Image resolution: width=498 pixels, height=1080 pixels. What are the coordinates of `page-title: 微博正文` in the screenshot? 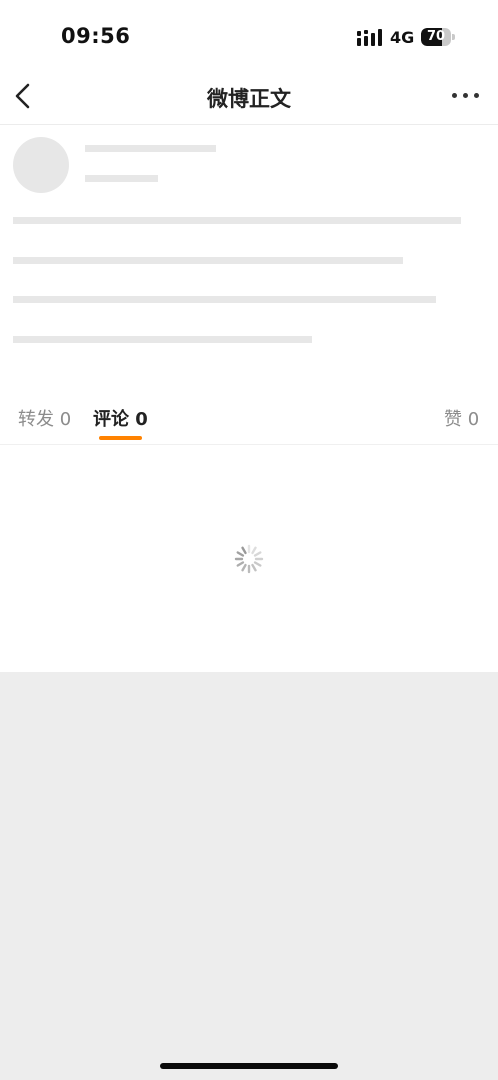 It's located at (249, 99).